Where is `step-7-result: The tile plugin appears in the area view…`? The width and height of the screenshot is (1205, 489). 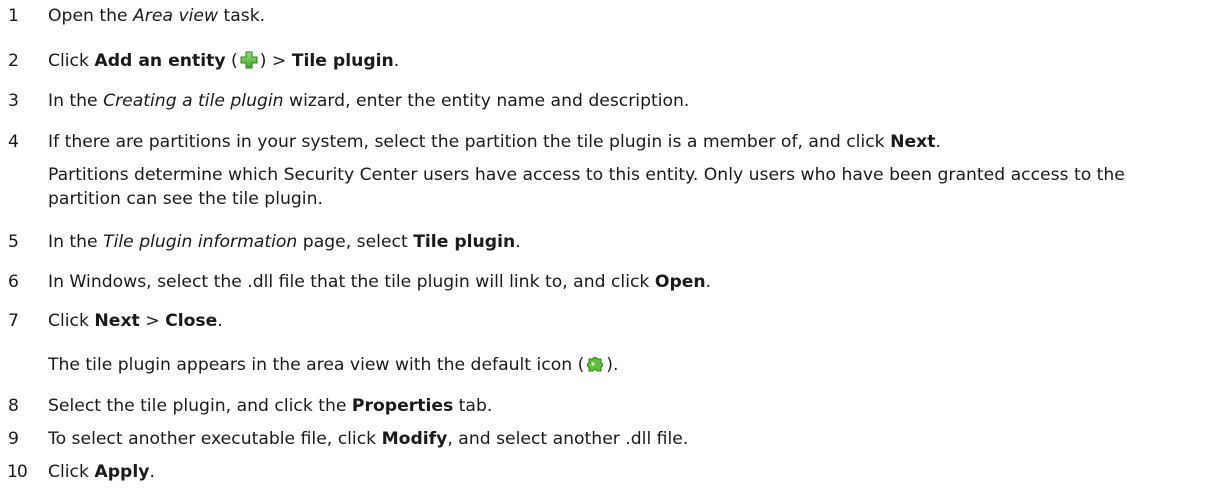 step-7-result: The tile plugin appears in the area view… is located at coordinates (333, 364).